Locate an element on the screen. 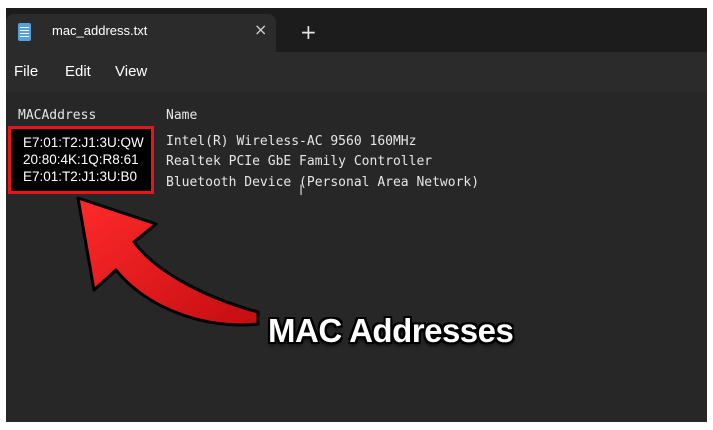 The image size is (713, 430). red-arrow-icon is located at coordinates (168, 261).